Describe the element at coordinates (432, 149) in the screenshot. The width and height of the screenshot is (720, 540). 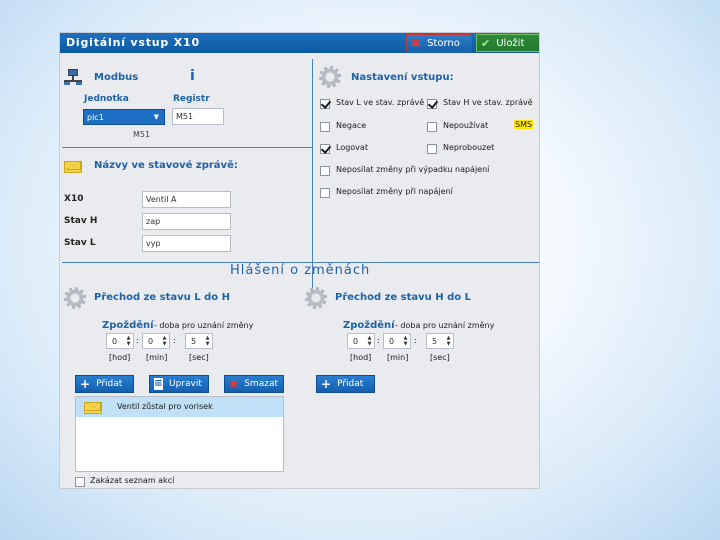
I see `checkbox-no-wakeup` at that location.